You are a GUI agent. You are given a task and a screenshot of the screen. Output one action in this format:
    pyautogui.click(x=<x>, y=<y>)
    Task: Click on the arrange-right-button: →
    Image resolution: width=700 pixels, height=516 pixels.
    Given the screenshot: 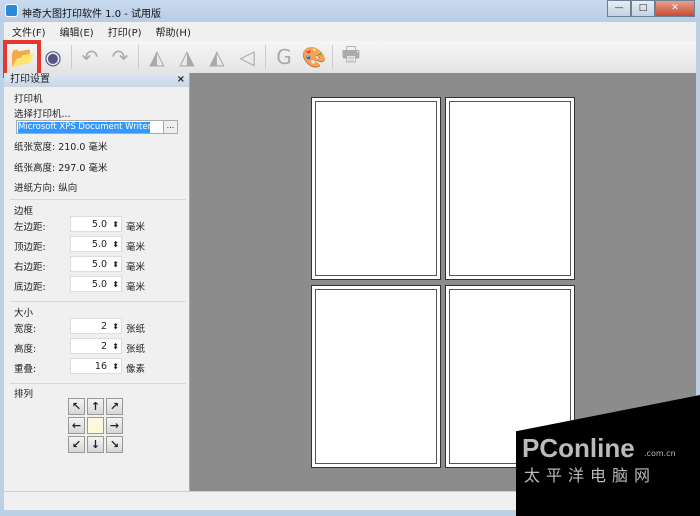 What is the action you would take?
    pyautogui.click(x=114, y=425)
    